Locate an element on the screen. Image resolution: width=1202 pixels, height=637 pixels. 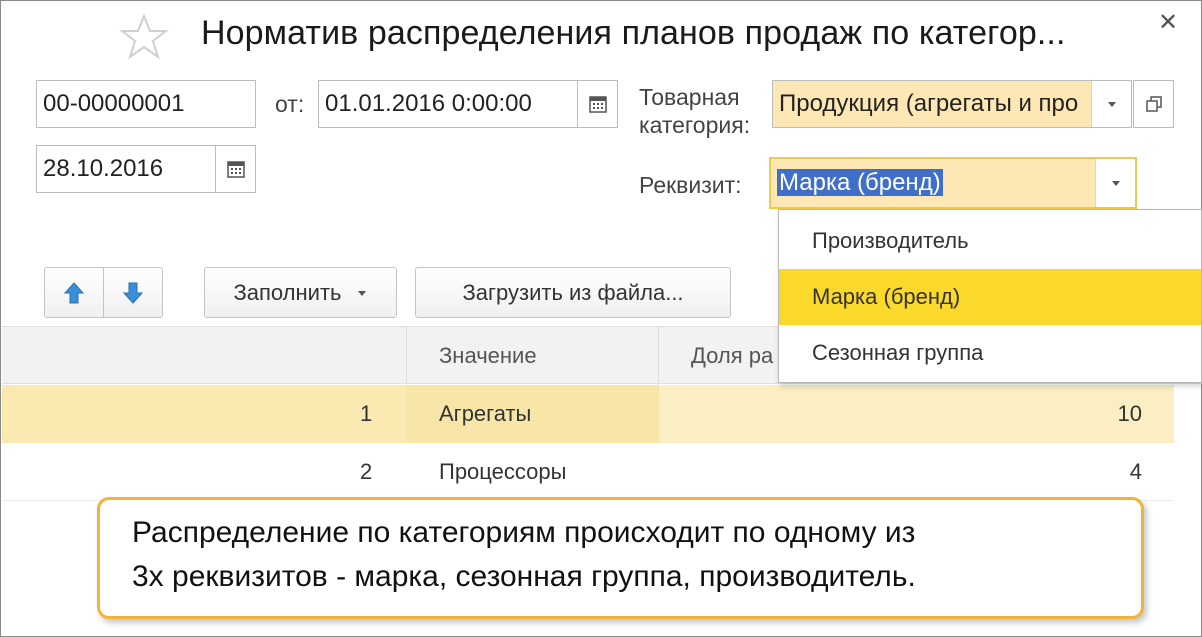
document-datetime-value: 01.01.2016 0:00:00 is located at coordinates (428, 103).